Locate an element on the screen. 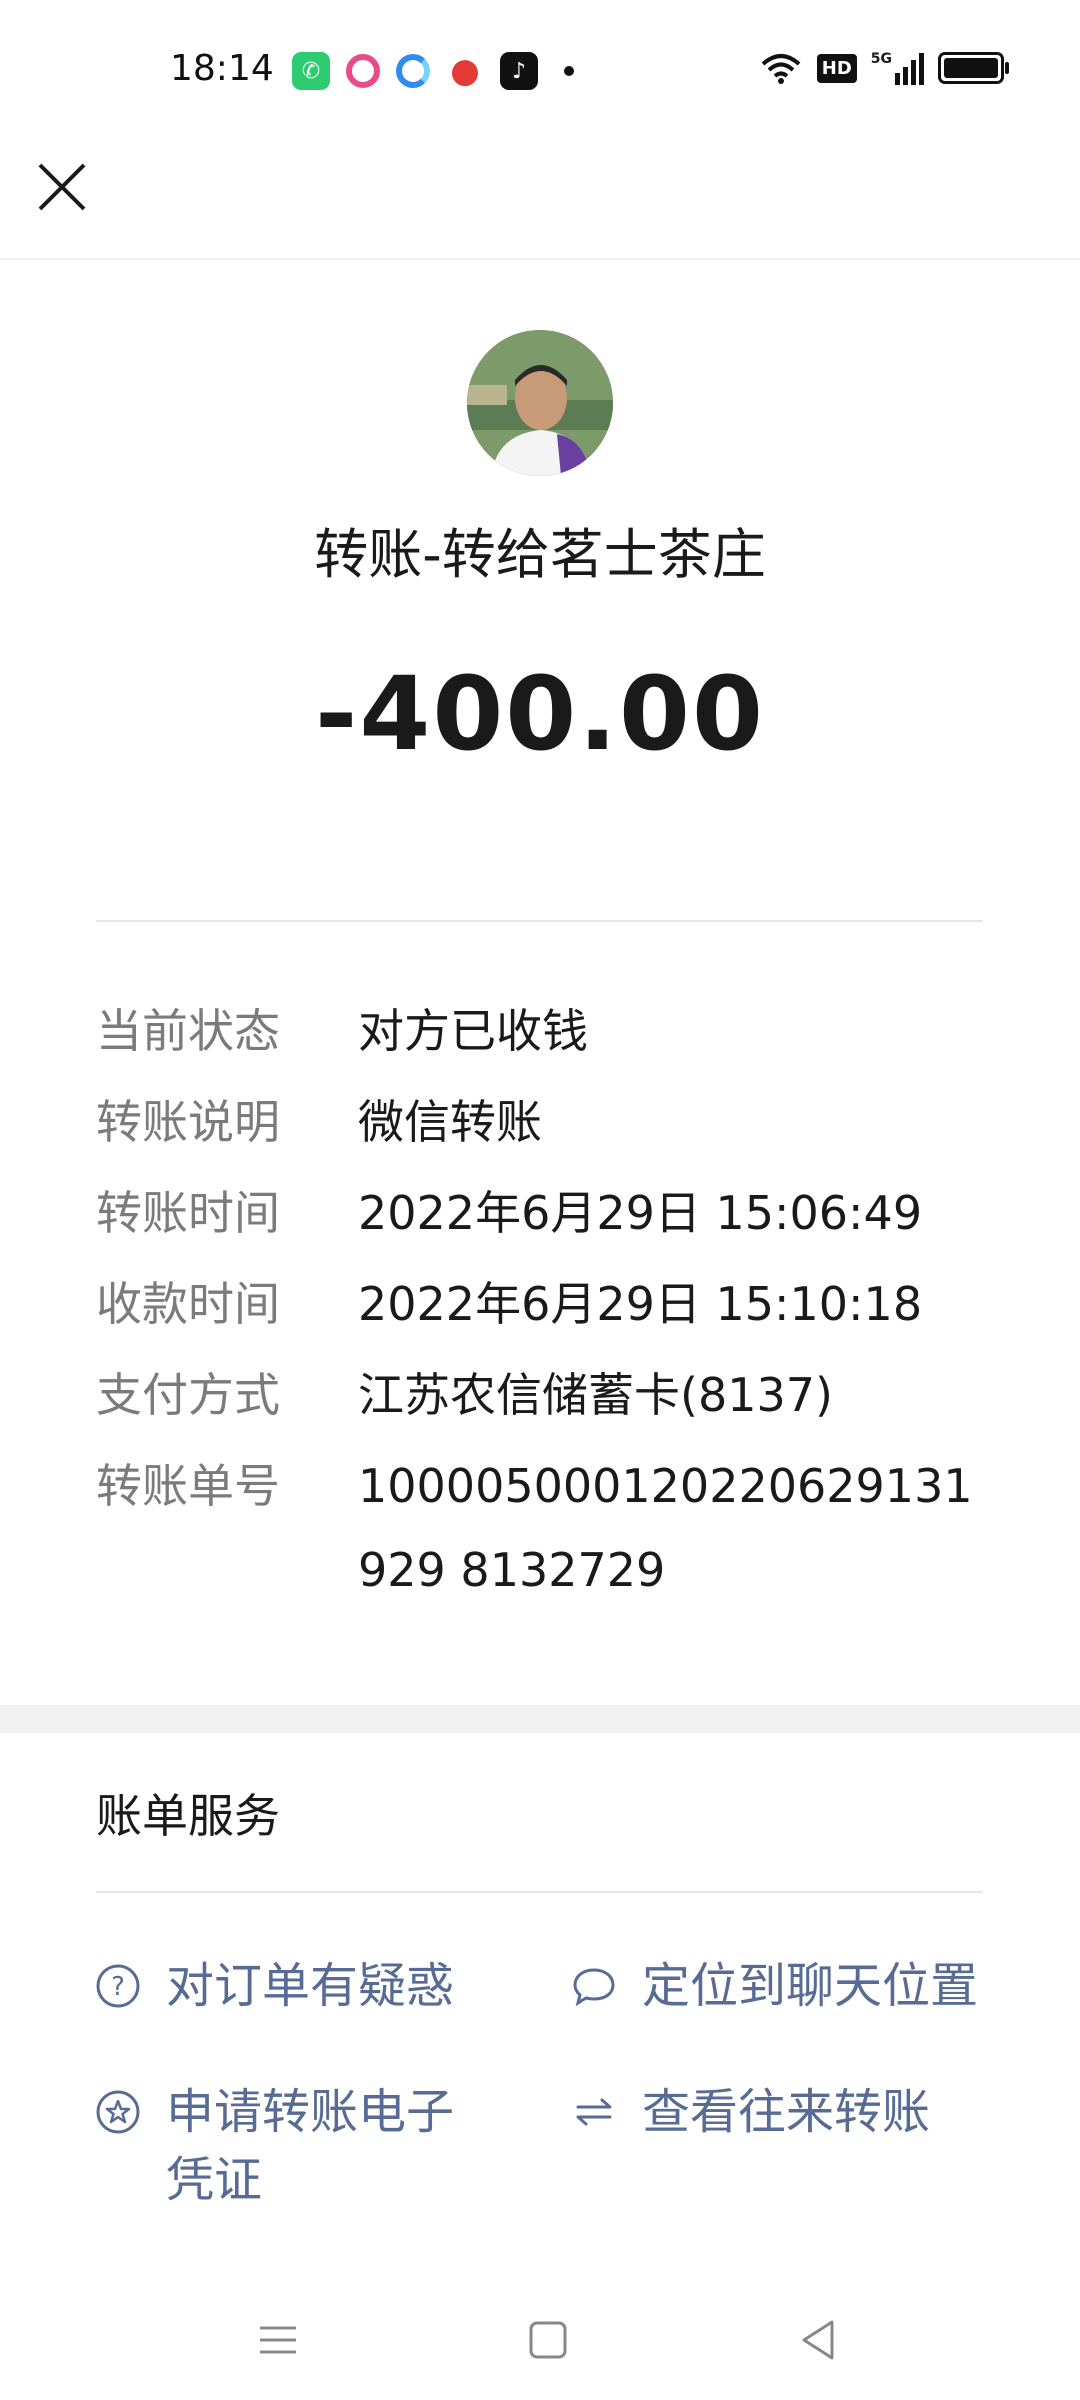 The image size is (1080, 2400). close-icon is located at coordinates (62, 187).